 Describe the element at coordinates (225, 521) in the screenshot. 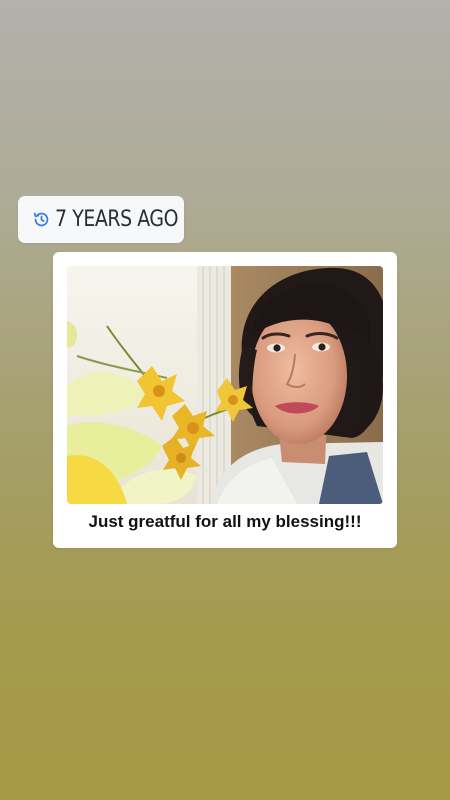

I see `memory-caption: Just greatful for all my blessing!!!` at that location.